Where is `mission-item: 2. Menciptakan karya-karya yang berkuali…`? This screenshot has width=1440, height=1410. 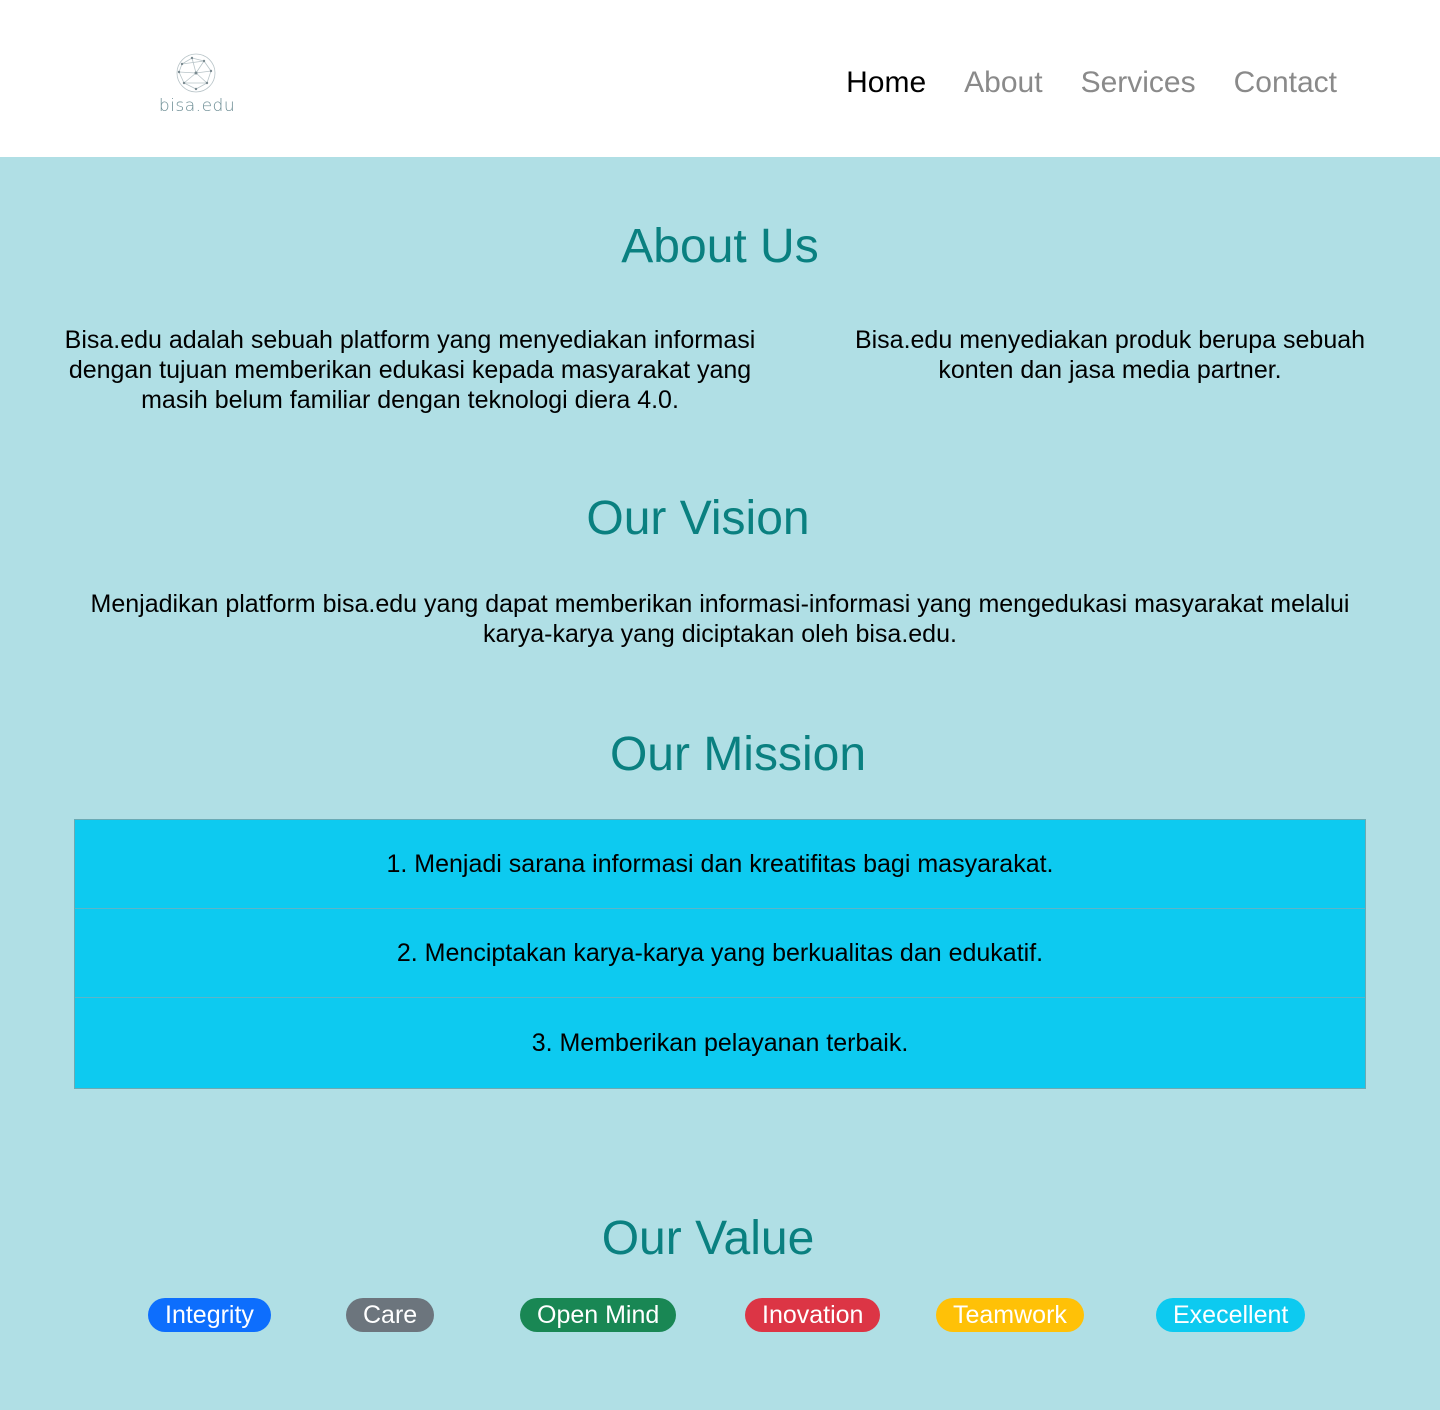 mission-item: 2. Menciptakan karya-karya yang berkuali… is located at coordinates (720, 953).